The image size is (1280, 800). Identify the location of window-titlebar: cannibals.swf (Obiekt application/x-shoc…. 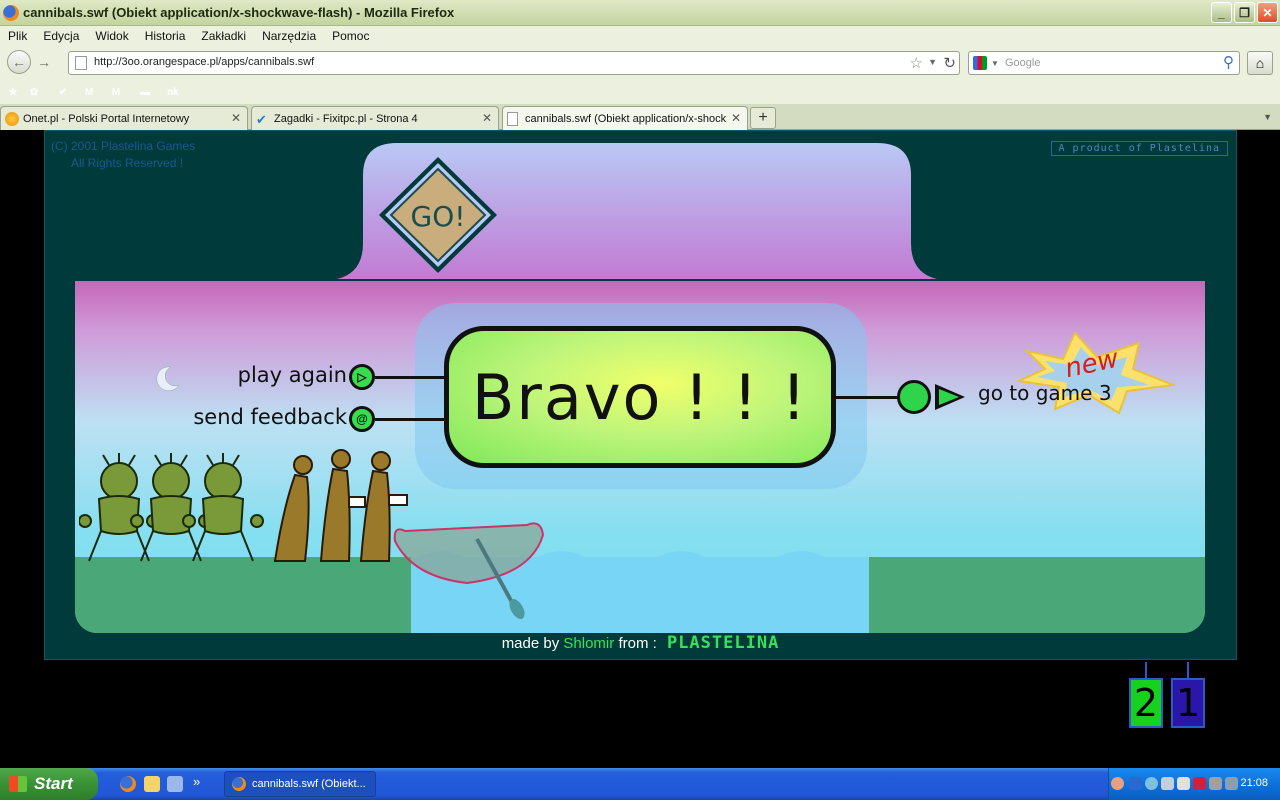
(640, 13).